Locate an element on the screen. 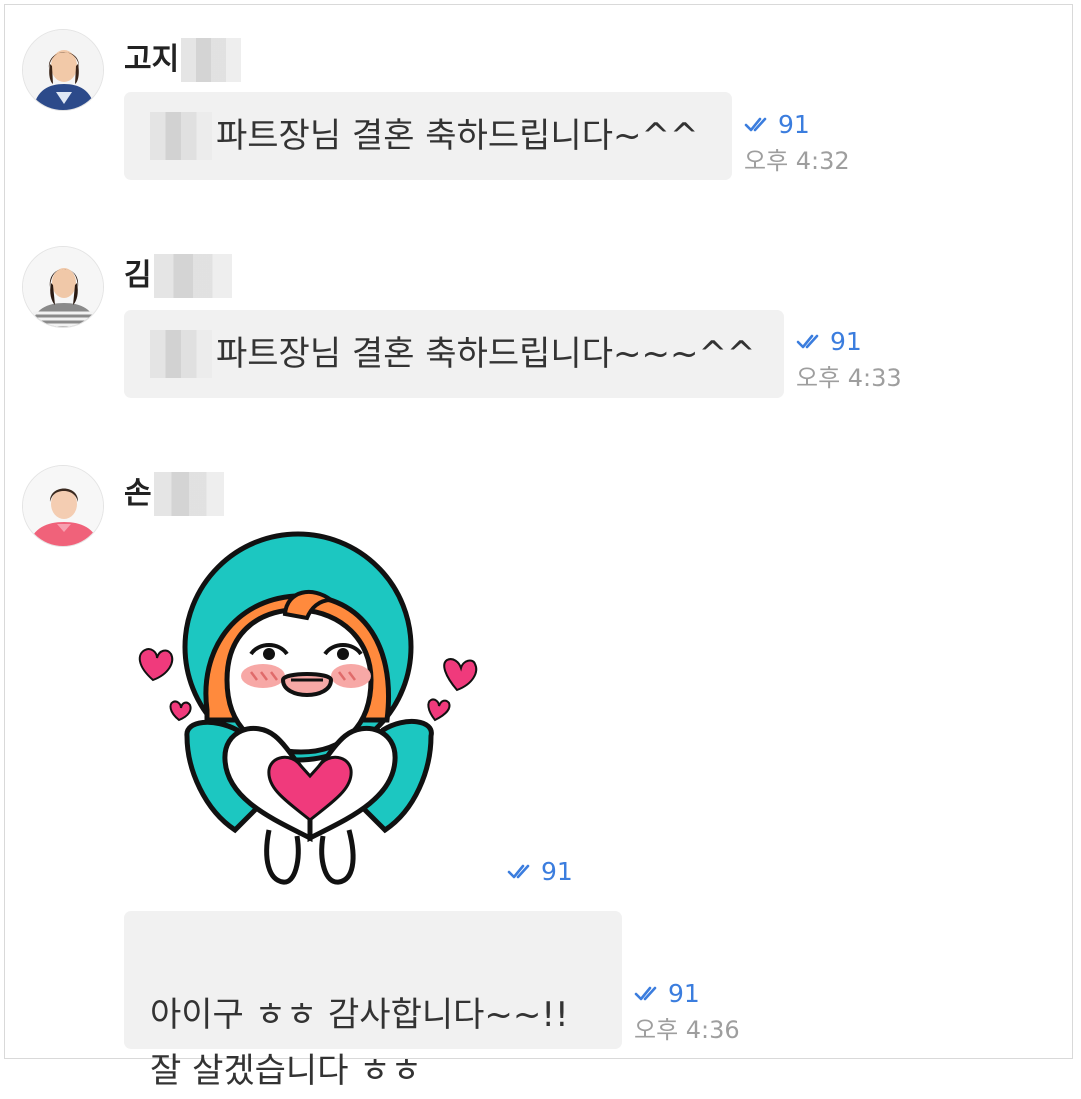 The width and height of the screenshot is (1081, 1099). message-time: 오후 4:33 is located at coordinates (849, 378).